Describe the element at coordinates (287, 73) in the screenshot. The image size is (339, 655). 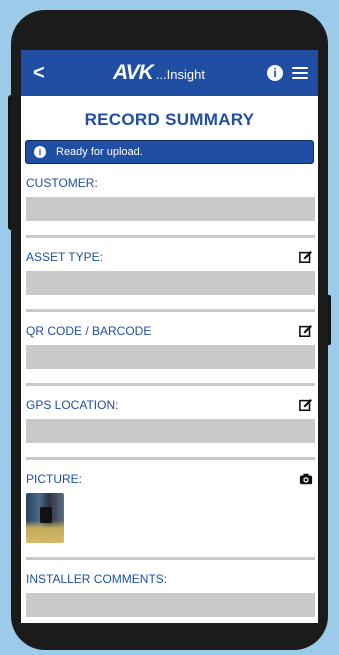
I see `top-icons: i` at that location.